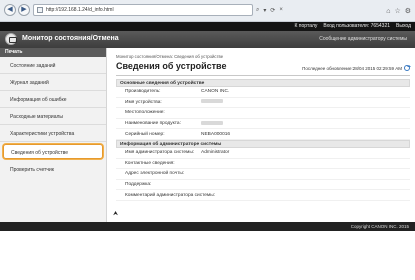 This screenshot has height=280, width=415. What do you see at coordinates (264, 10) in the screenshot?
I see `dropdown-icon: ▾` at bounding box center [264, 10].